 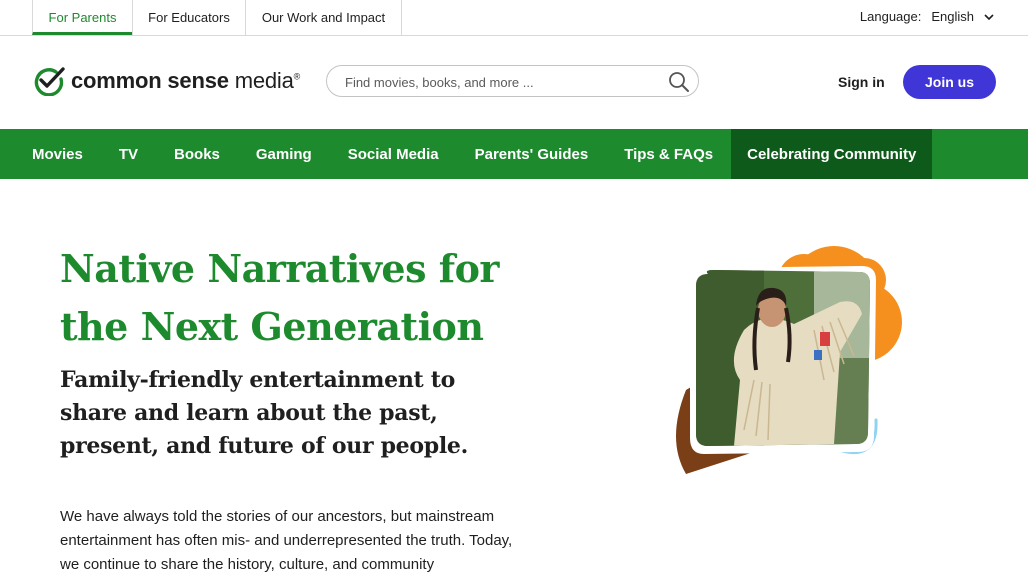 What do you see at coordinates (297, 76) in the screenshot?
I see `registered-mark-icon: ®` at bounding box center [297, 76].